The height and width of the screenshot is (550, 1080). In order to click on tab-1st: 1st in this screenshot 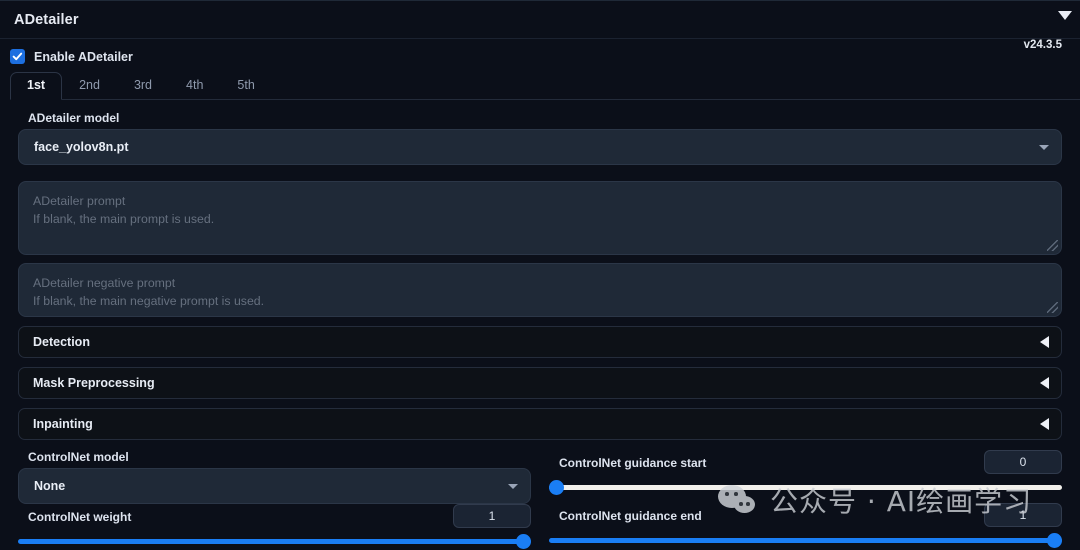, I will do `click(36, 86)`.